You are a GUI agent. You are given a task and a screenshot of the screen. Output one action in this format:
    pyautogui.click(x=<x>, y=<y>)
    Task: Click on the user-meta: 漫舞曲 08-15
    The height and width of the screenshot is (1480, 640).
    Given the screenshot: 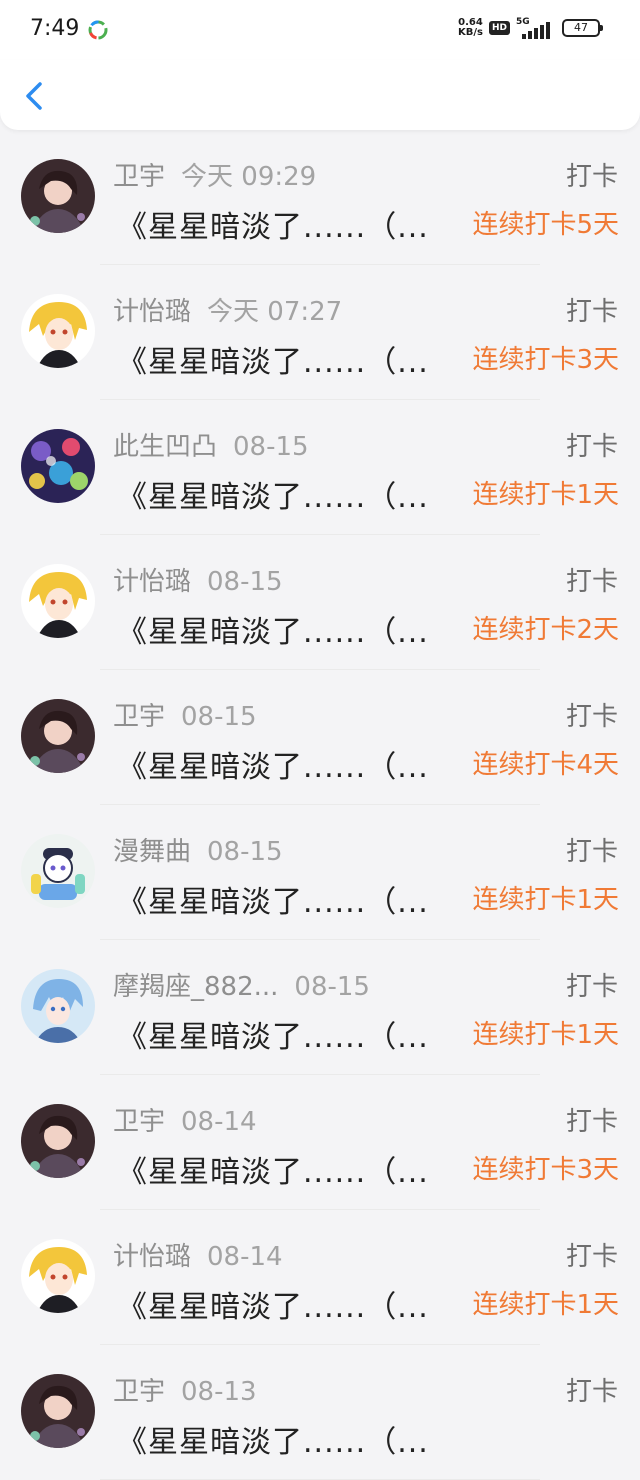 What is the action you would take?
    pyautogui.click(x=198, y=849)
    